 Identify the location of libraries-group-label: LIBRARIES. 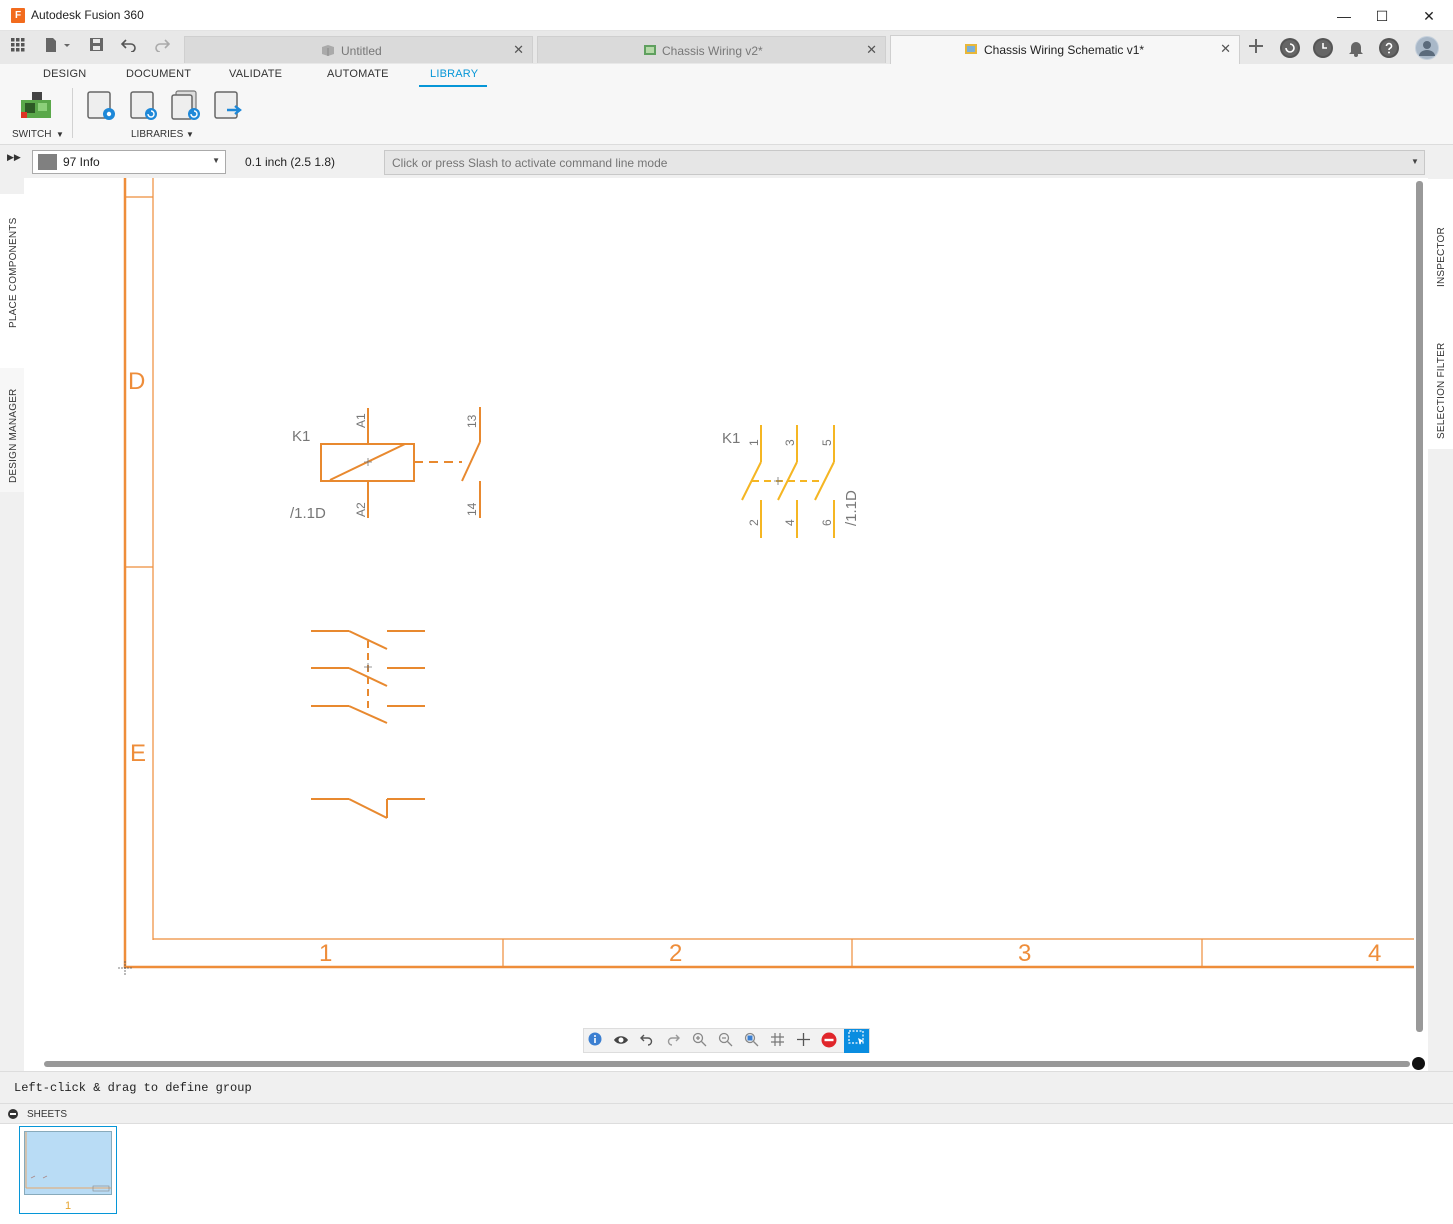
(157, 134).